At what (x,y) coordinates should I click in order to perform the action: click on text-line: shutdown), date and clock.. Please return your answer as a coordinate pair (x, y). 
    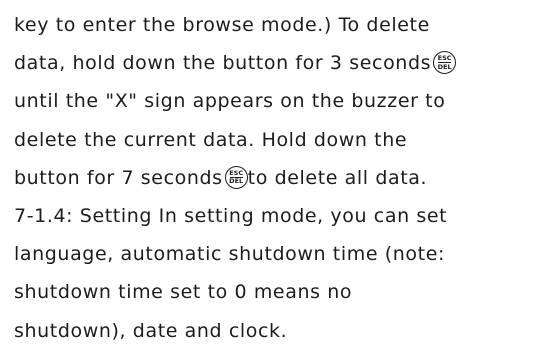
    Looking at the image, I should click on (276, 331).